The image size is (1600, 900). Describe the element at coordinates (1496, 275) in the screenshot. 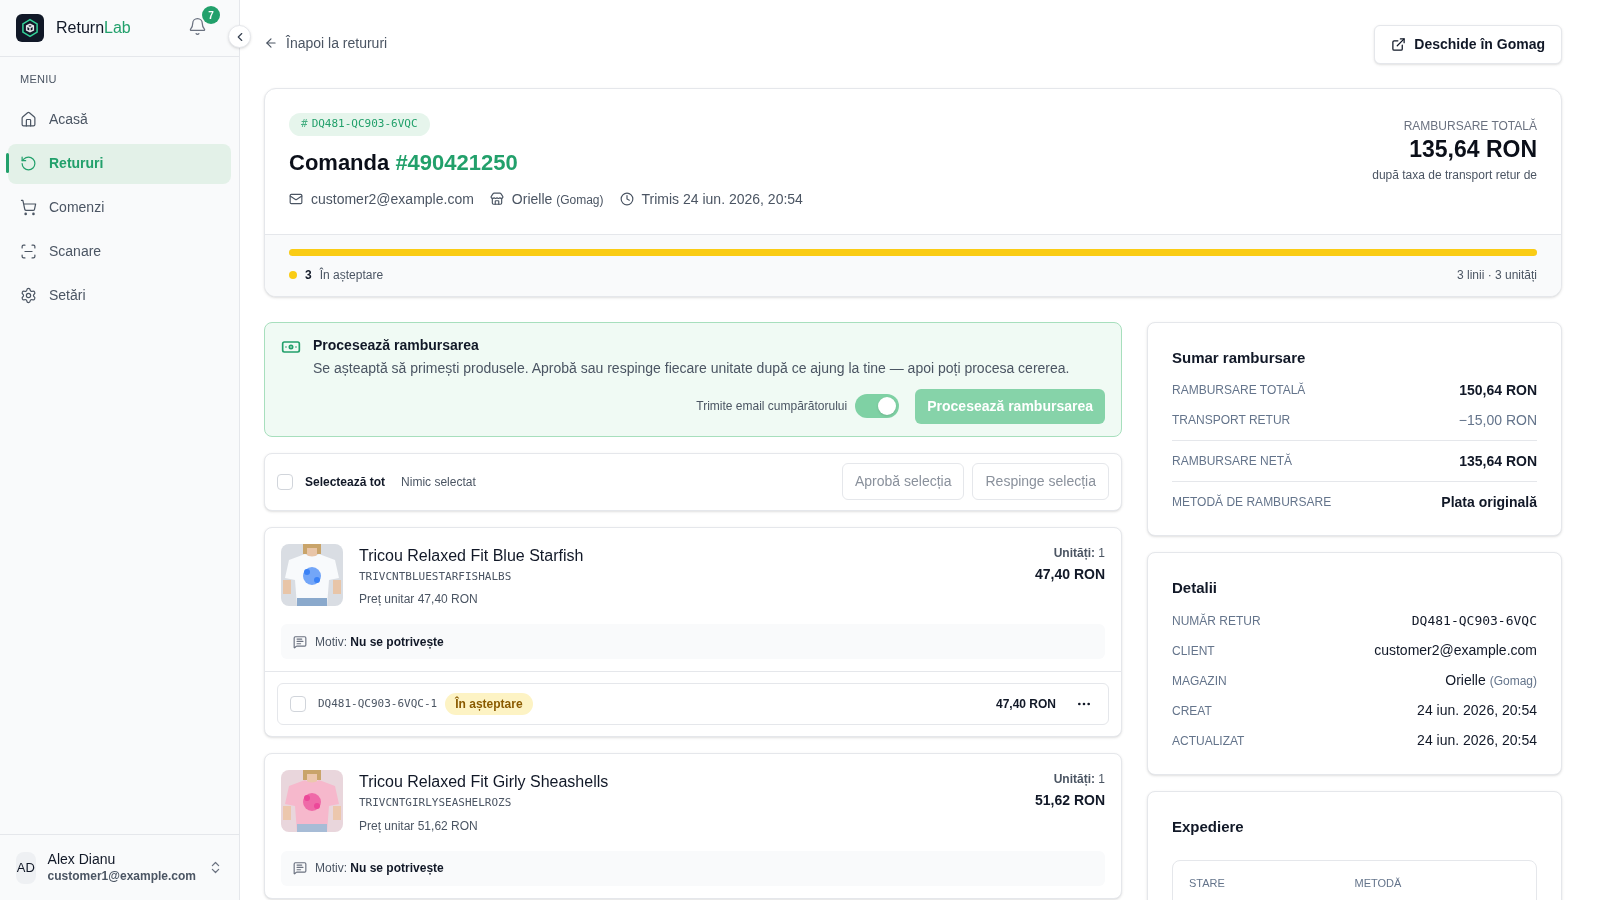

I see `lines-summary: 3 linii · 3 unități` at that location.